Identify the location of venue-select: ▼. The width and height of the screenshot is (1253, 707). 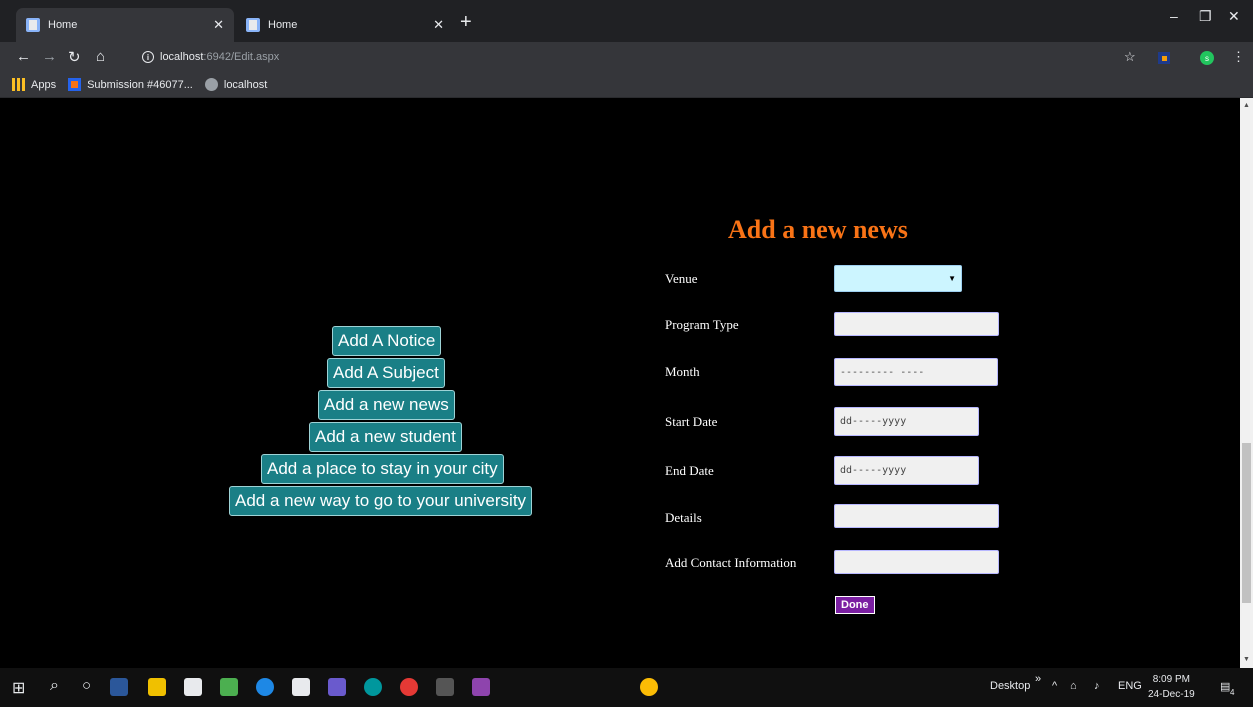
(898, 278).